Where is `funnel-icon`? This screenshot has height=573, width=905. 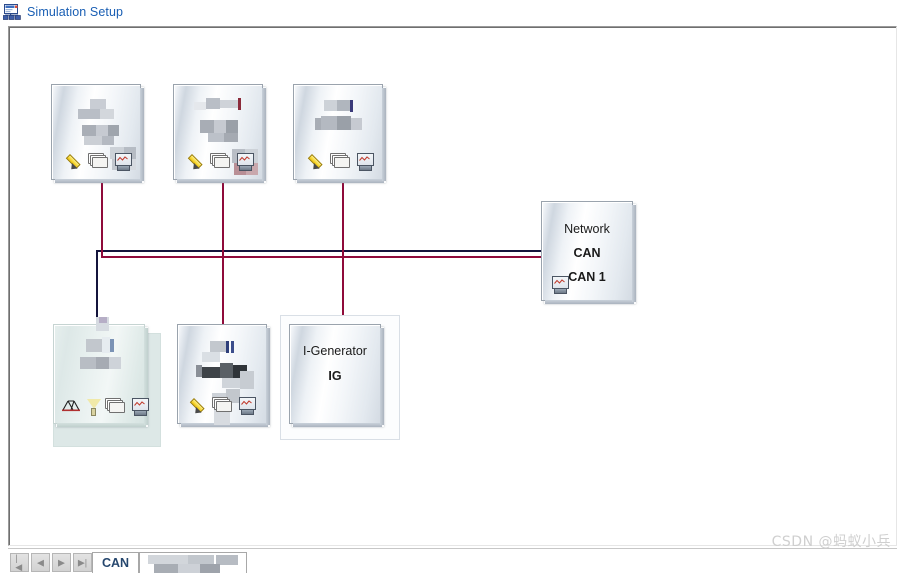
funnel-icon is located at coordinates (94, 406).